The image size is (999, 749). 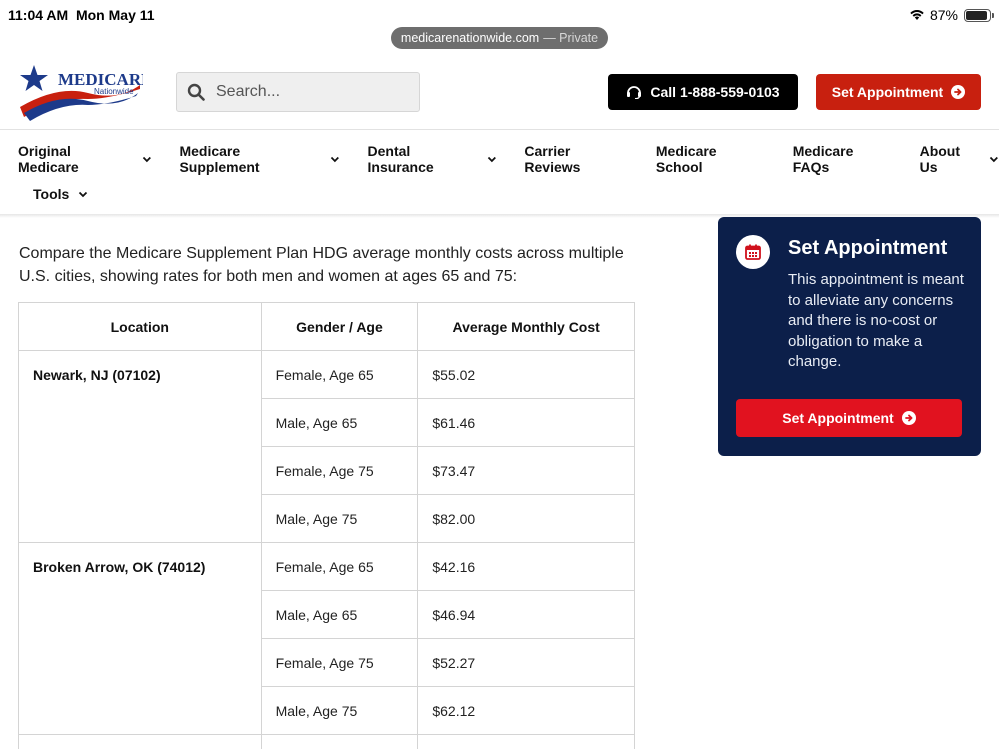 What do you see at coordinates (979, 15) in the screenshot?
I see `battery-icon` at bounding box center [979, 15].